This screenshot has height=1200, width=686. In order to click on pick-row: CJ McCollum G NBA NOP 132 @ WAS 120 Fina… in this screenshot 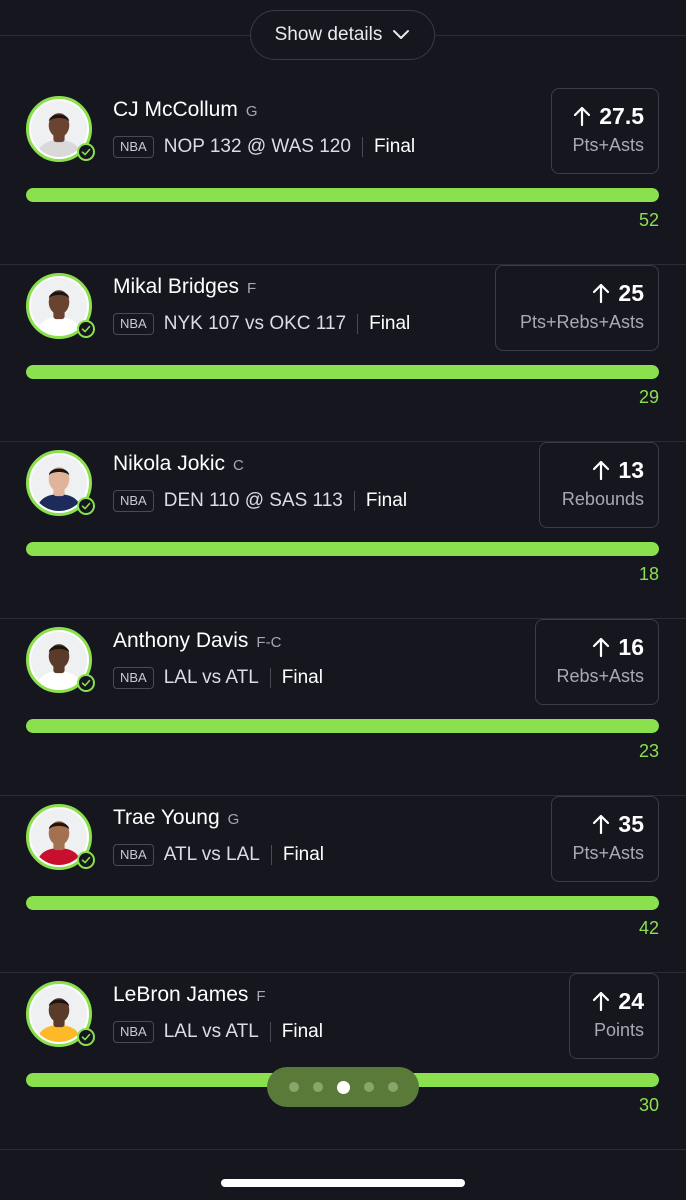, I will do `click(343, 176)`.